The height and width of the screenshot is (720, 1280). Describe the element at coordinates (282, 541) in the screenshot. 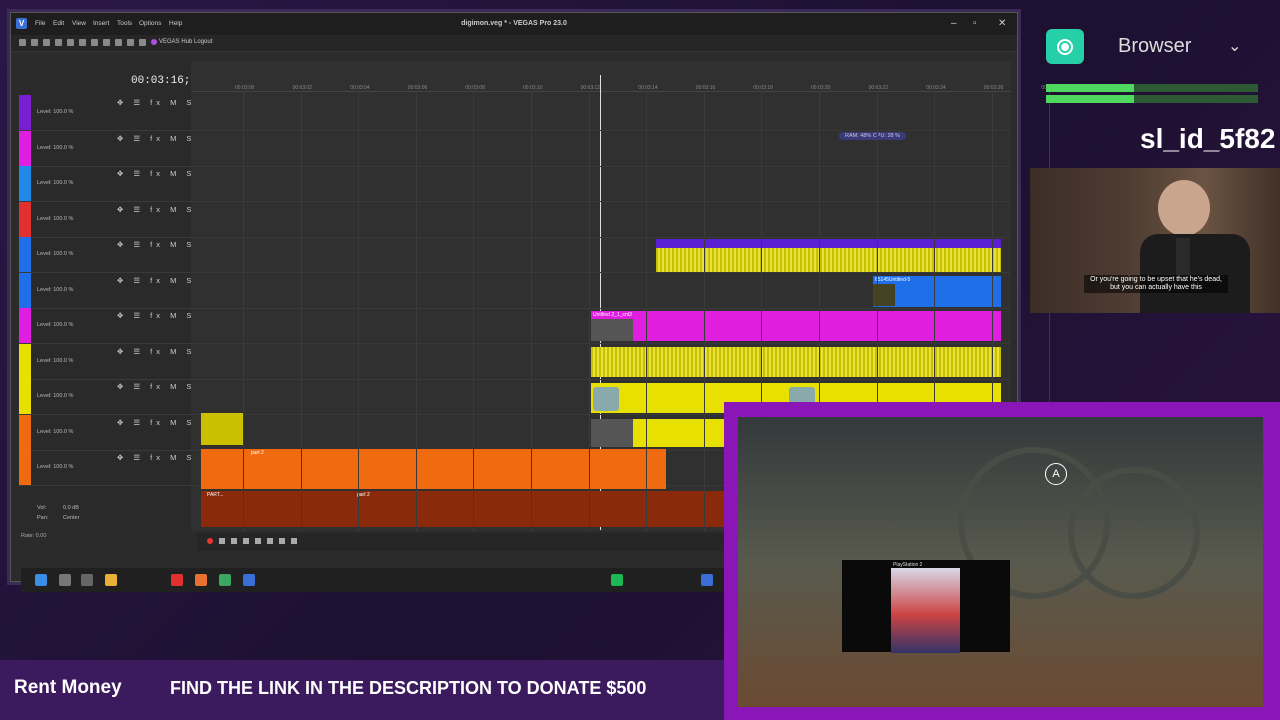

I see `prev-frame-icon` at that location.